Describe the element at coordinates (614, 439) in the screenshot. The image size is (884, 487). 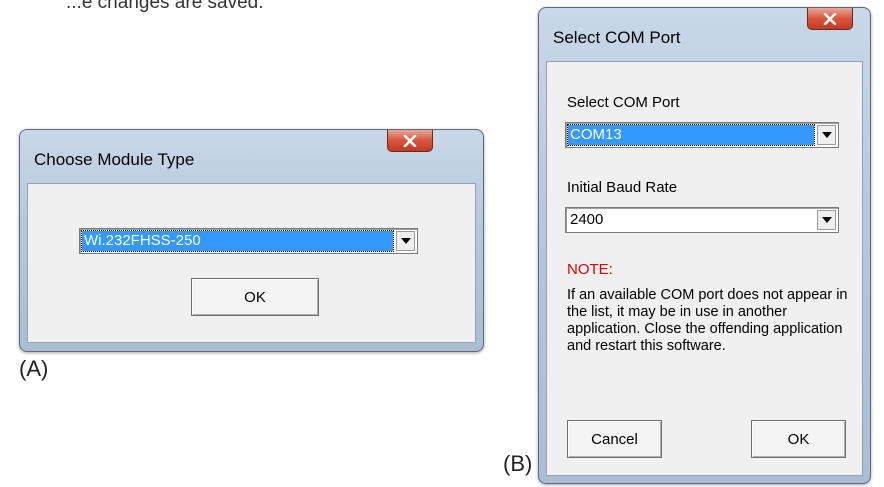
I see `cancel-button: Cancel` at that location.